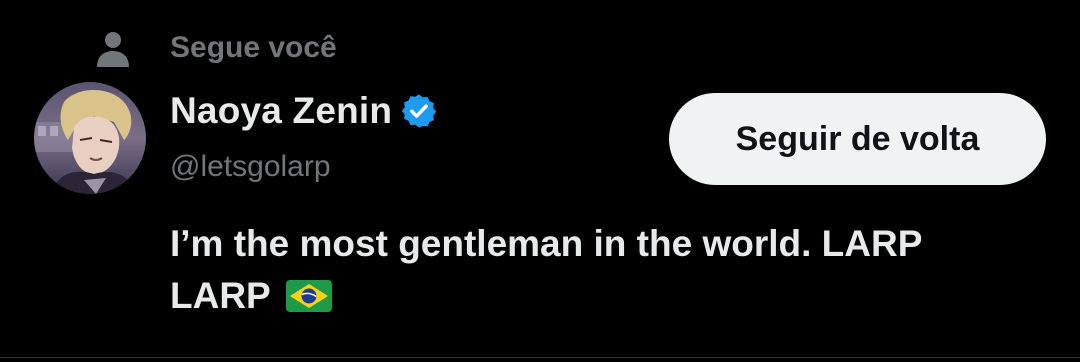 The height and width of the screenshot is (362, 1080). I want to click on brazil-flag-icon, so click(309, 296).